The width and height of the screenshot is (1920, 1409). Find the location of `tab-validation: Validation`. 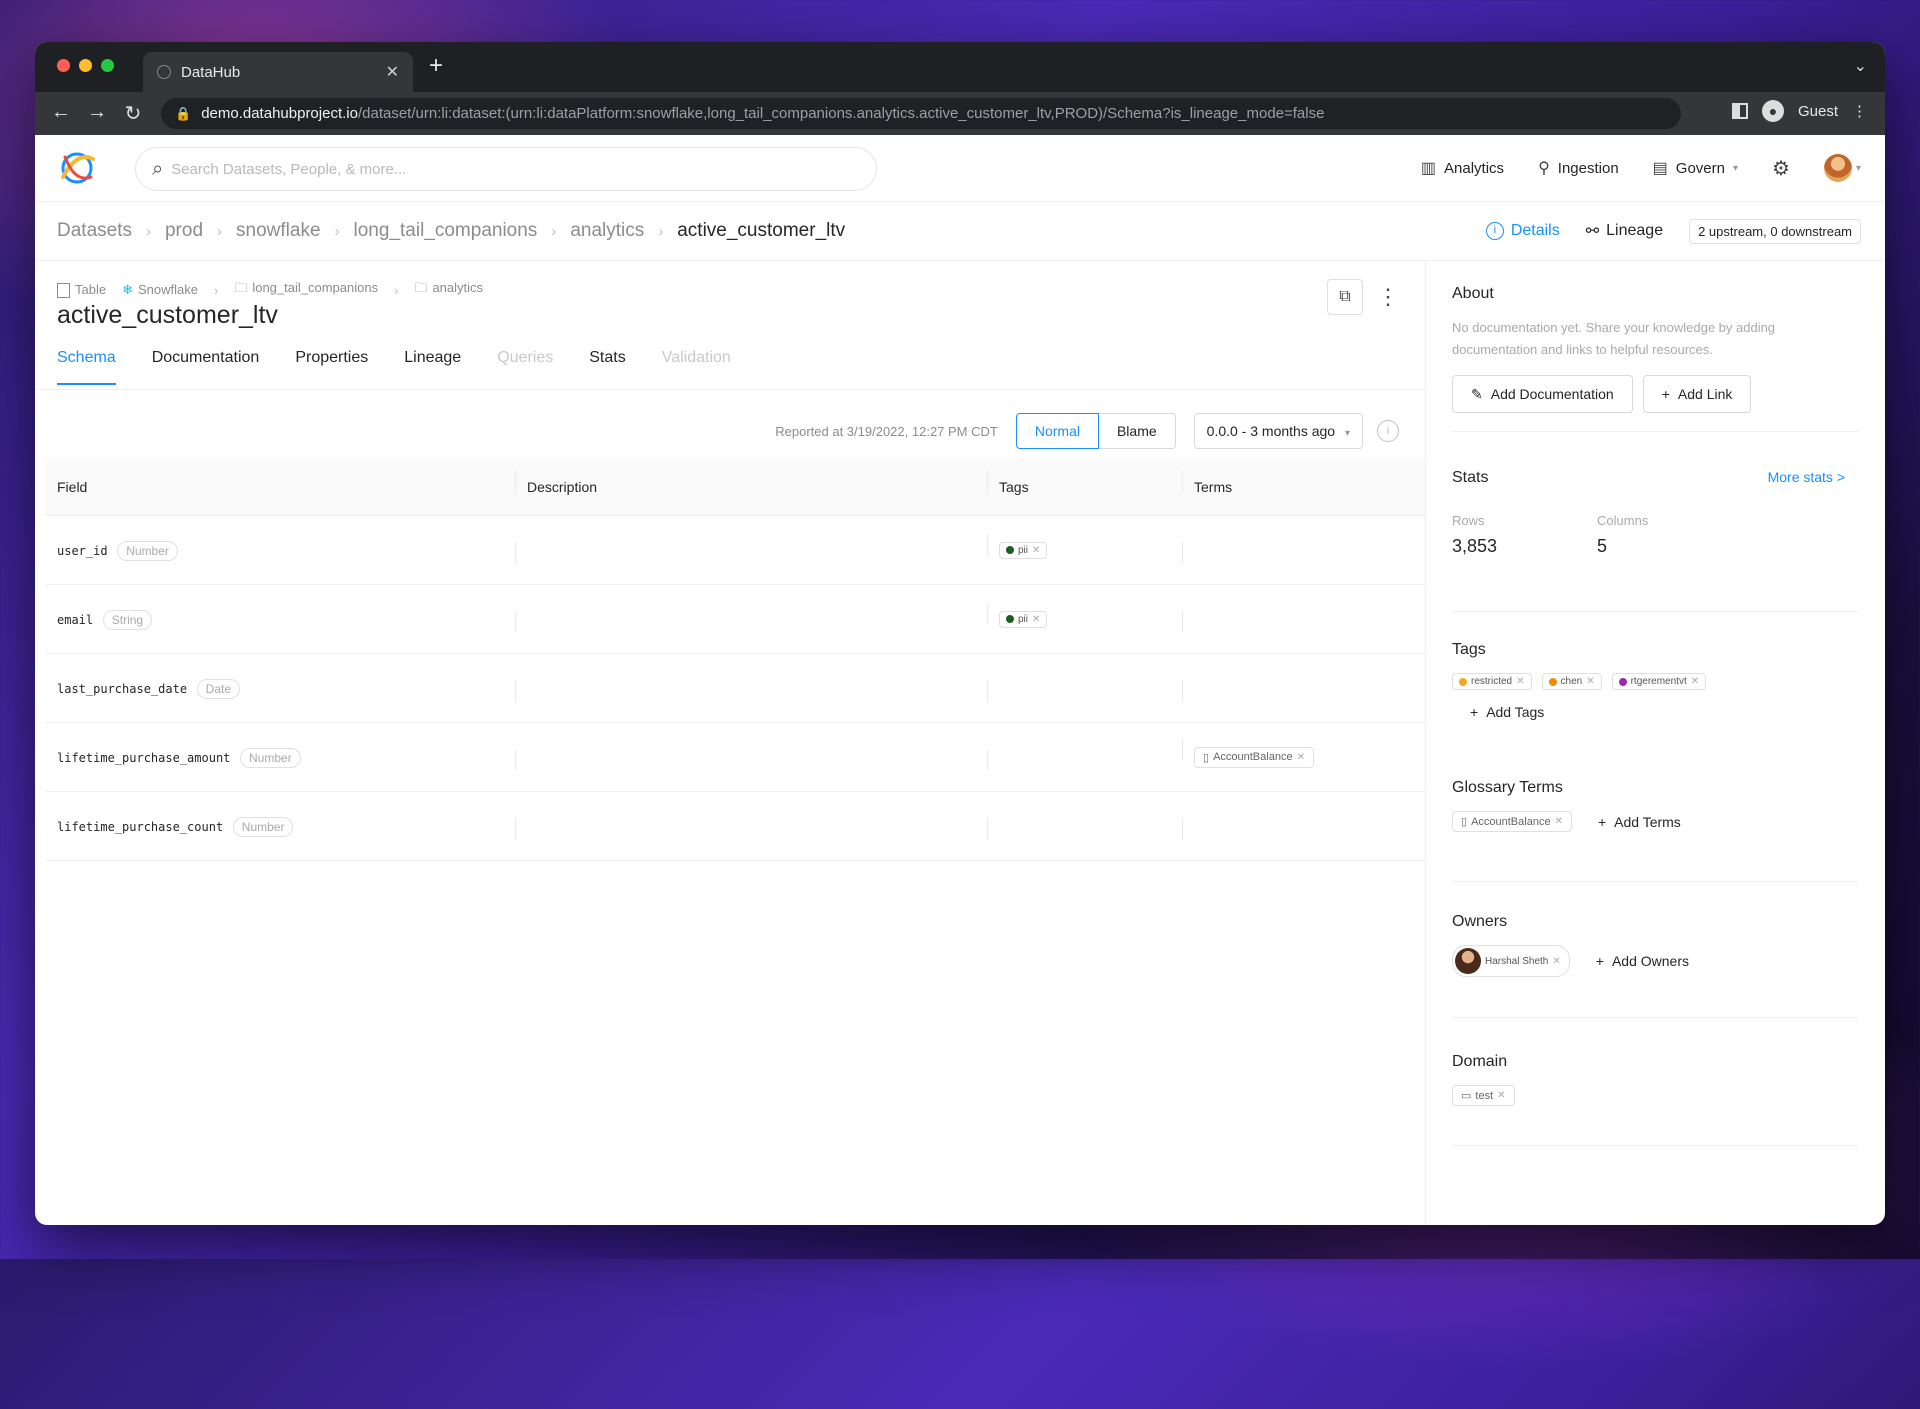

tab-validation: Validation is located at coordinates (696, 357).